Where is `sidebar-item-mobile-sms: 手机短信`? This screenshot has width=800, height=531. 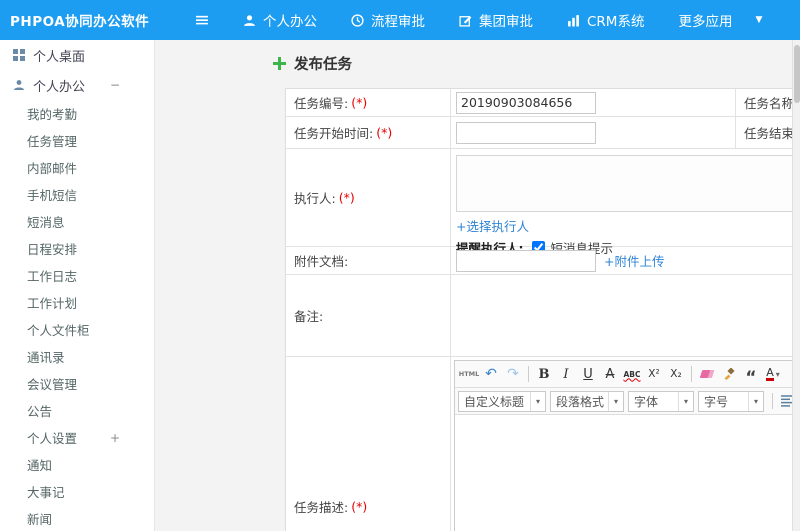
sidebar-item-mobile-sms: 手机短信 is located at coordinates (77, 194).